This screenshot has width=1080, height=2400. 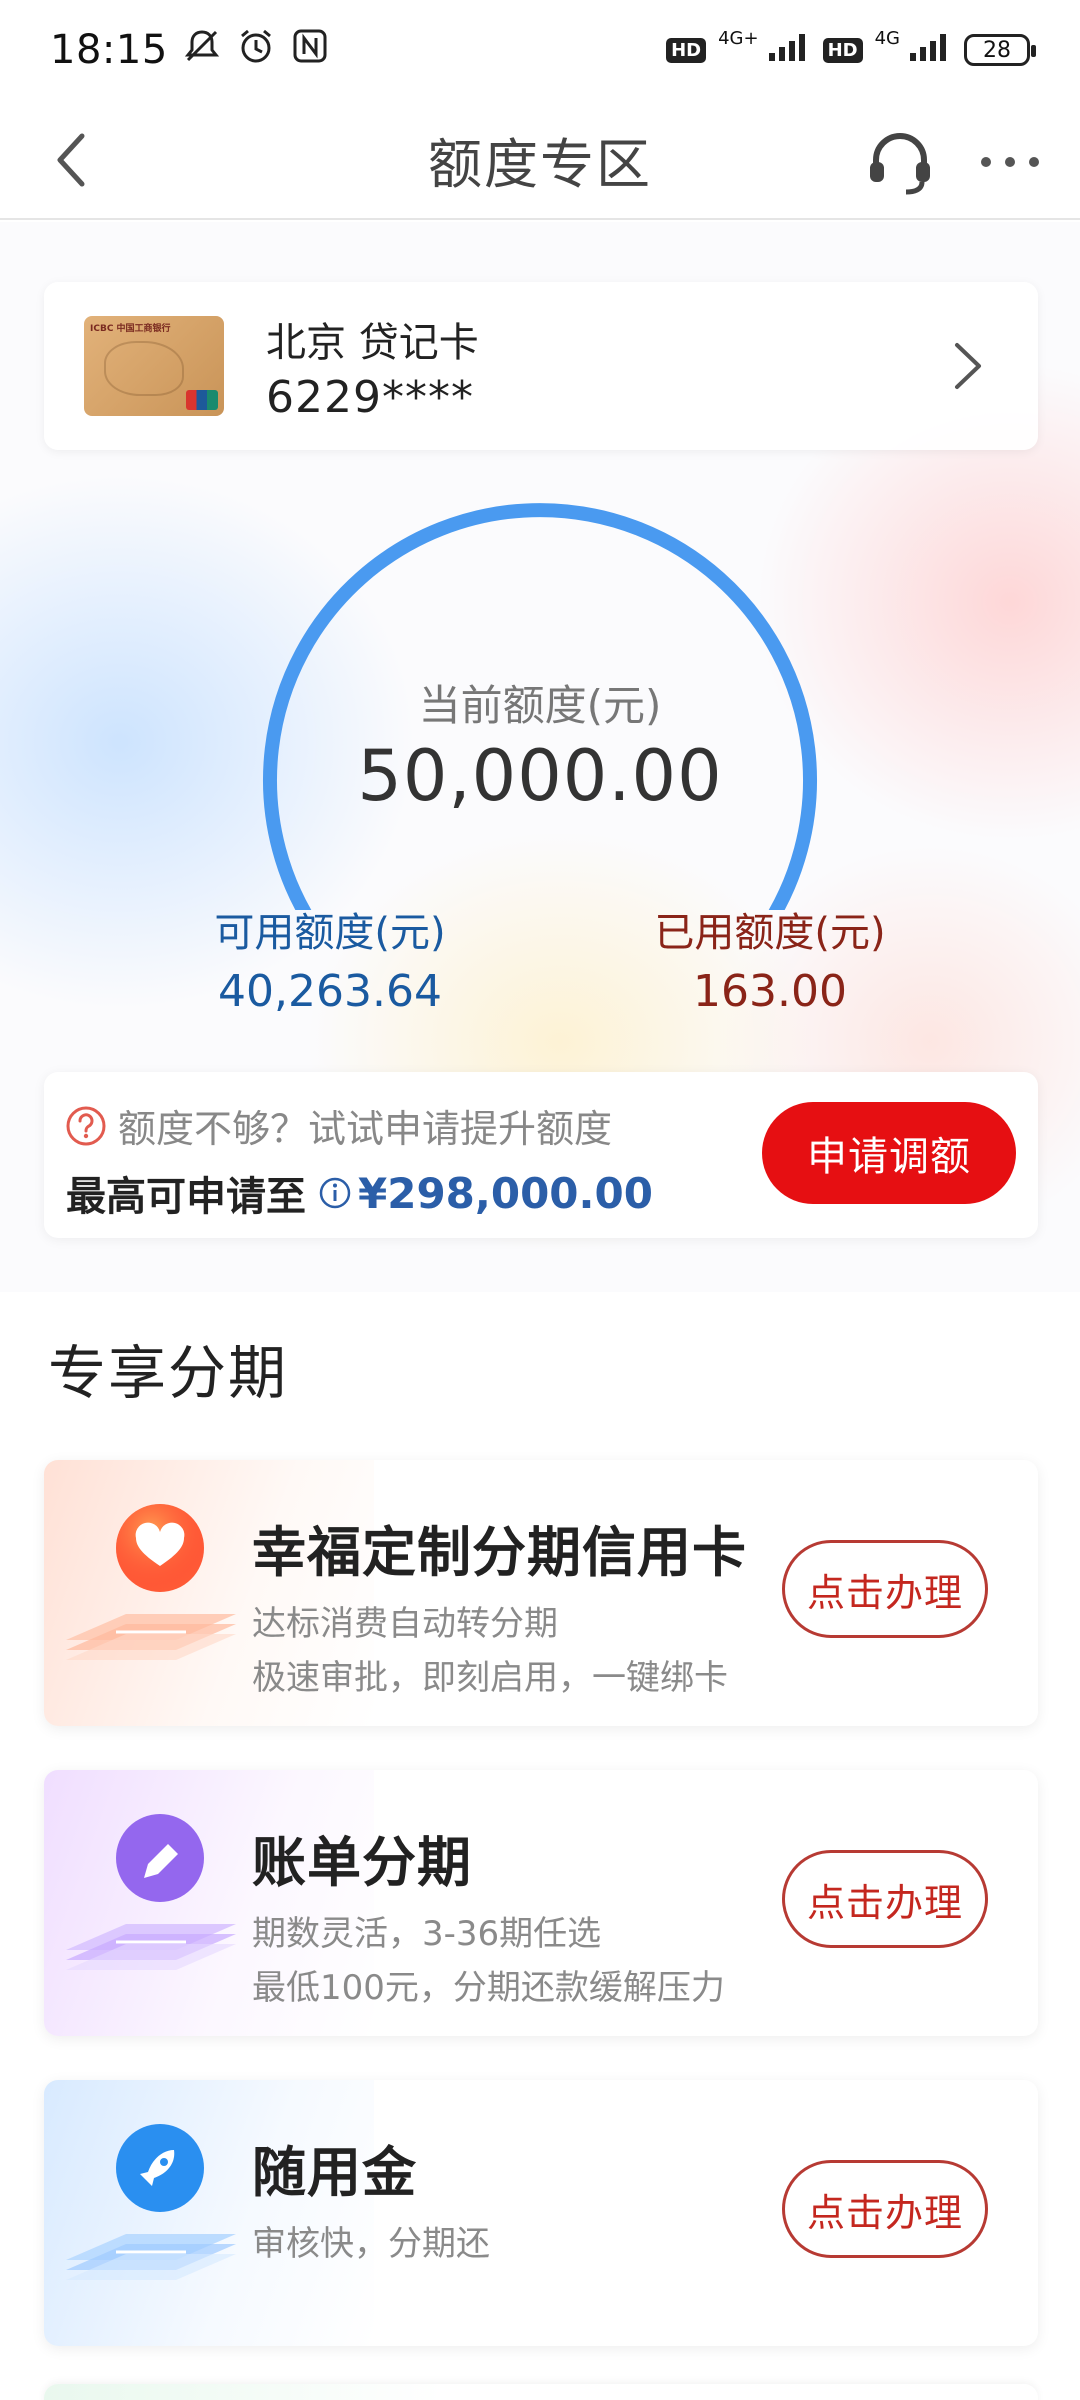 I want to click on more-button, so click(x=1010, y=162).